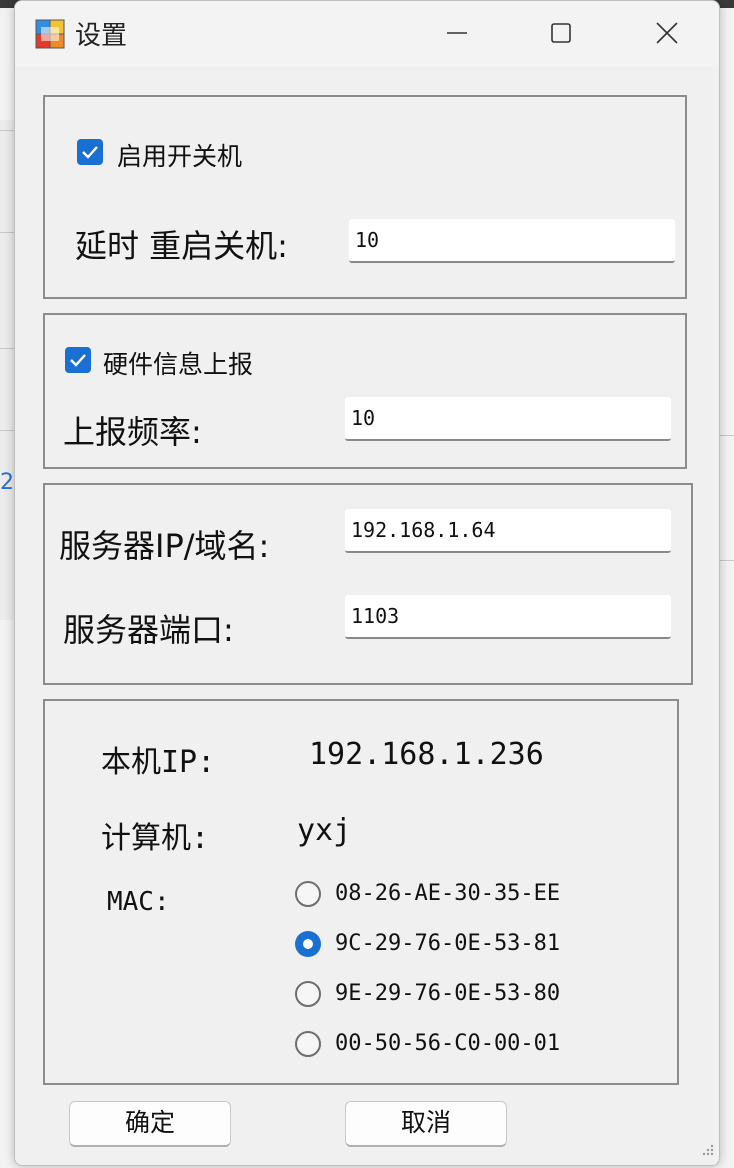 The image size is (734, 1168). Describe the element at coordinates (7, 482) in the screenshot. I see `background-text: 2` at that location.